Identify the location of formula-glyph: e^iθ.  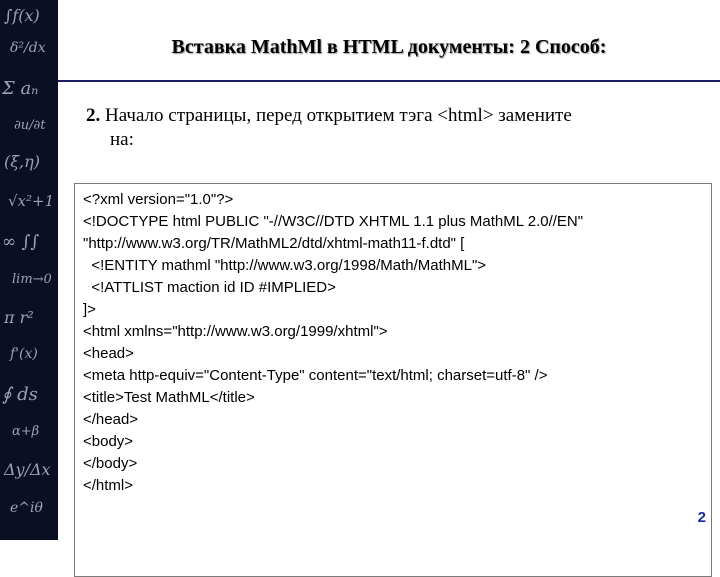
(26, 508).